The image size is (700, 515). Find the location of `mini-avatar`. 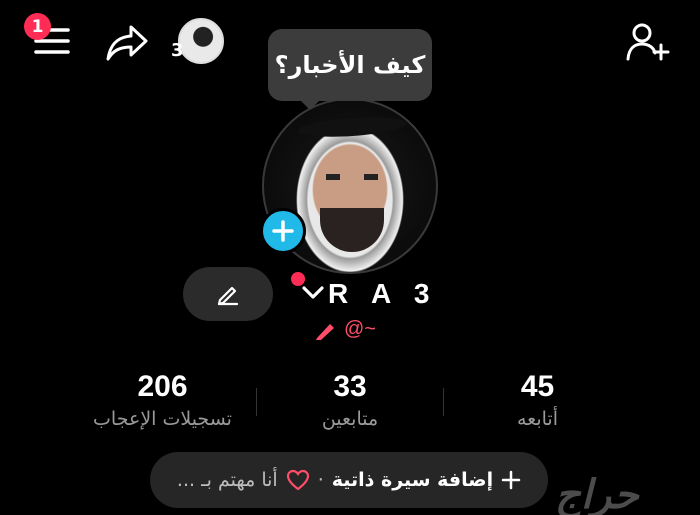

mini-avatar is located at coordinates (201, 41).